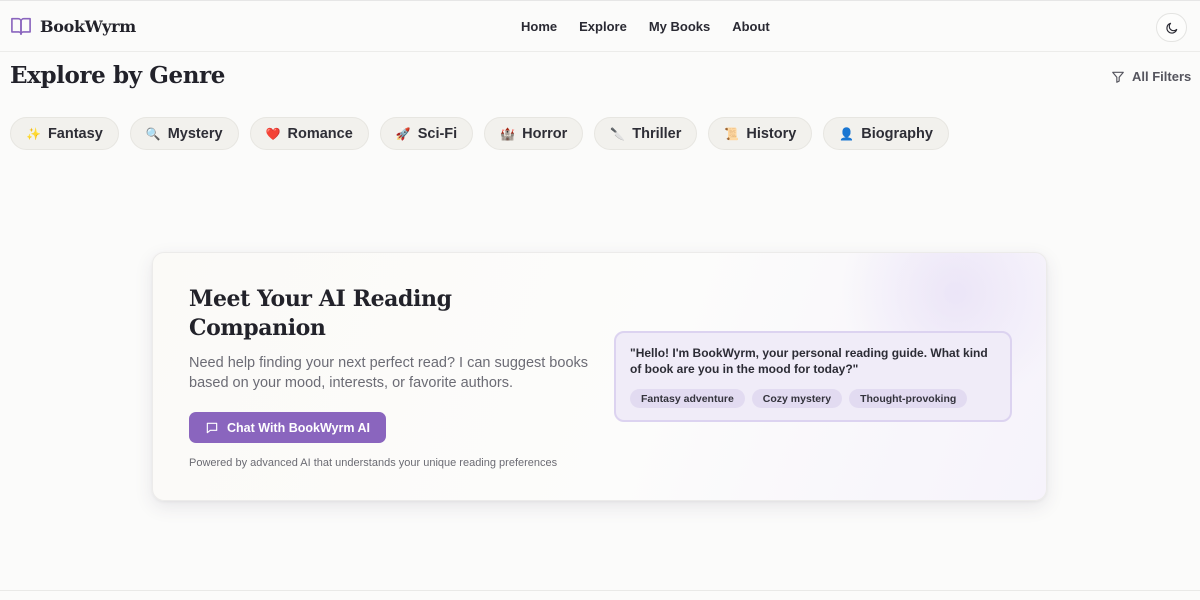  I want to click on genre-chip-sci-fi: 🚀 Sci-Fi, so click(426, 133).